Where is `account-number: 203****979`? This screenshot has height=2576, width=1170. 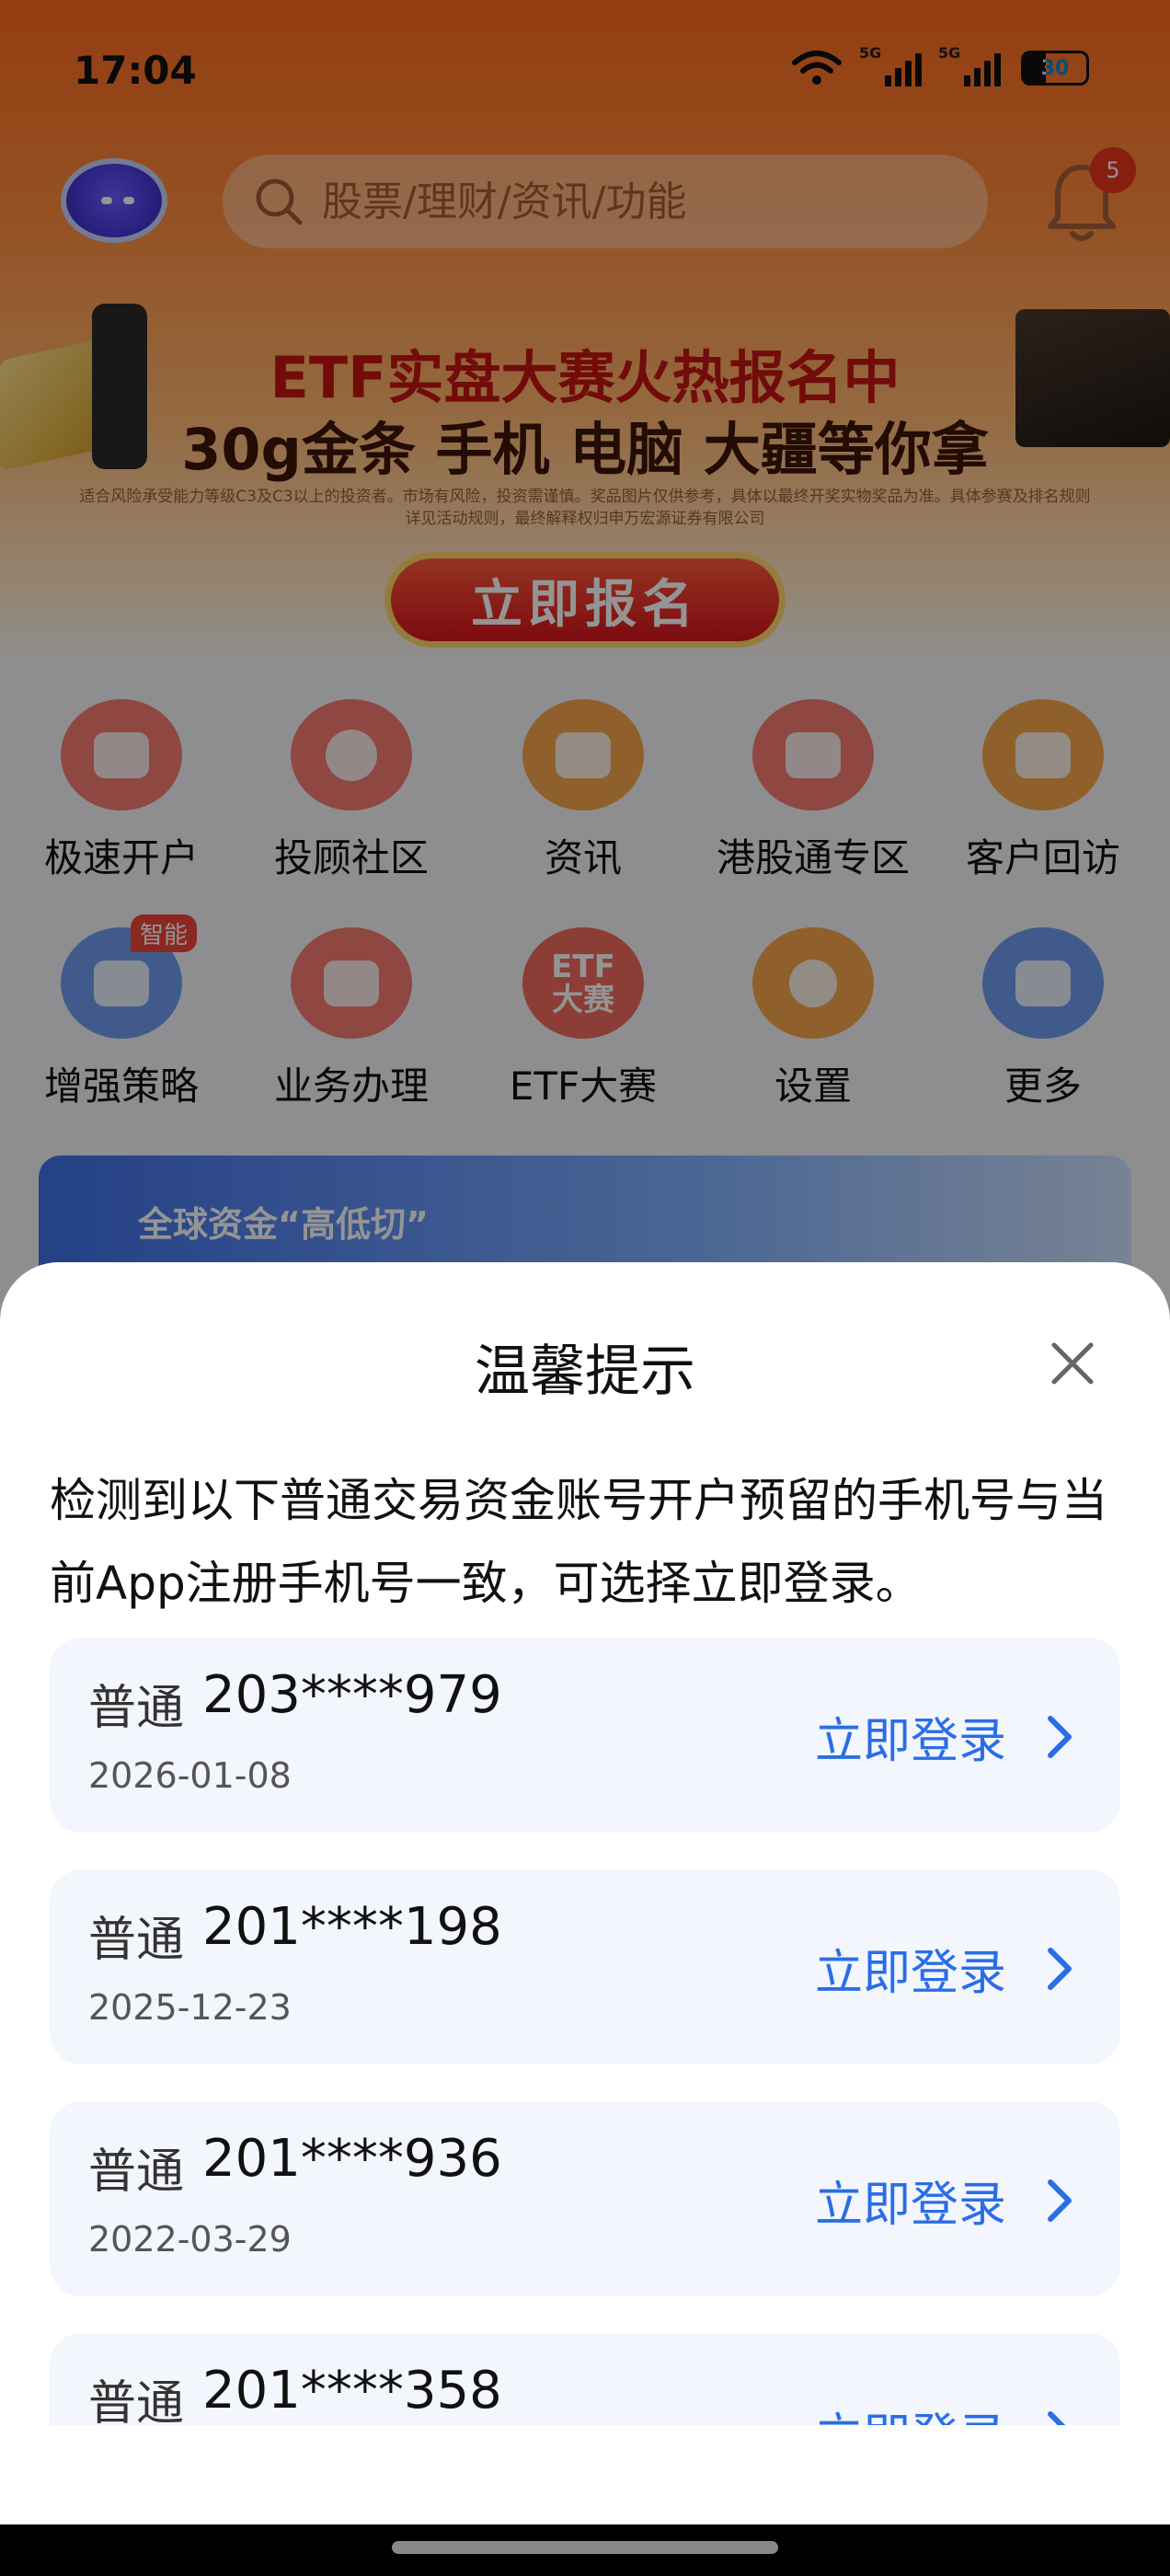
account-number: 203****979 is located at coordinates (352, 1695).